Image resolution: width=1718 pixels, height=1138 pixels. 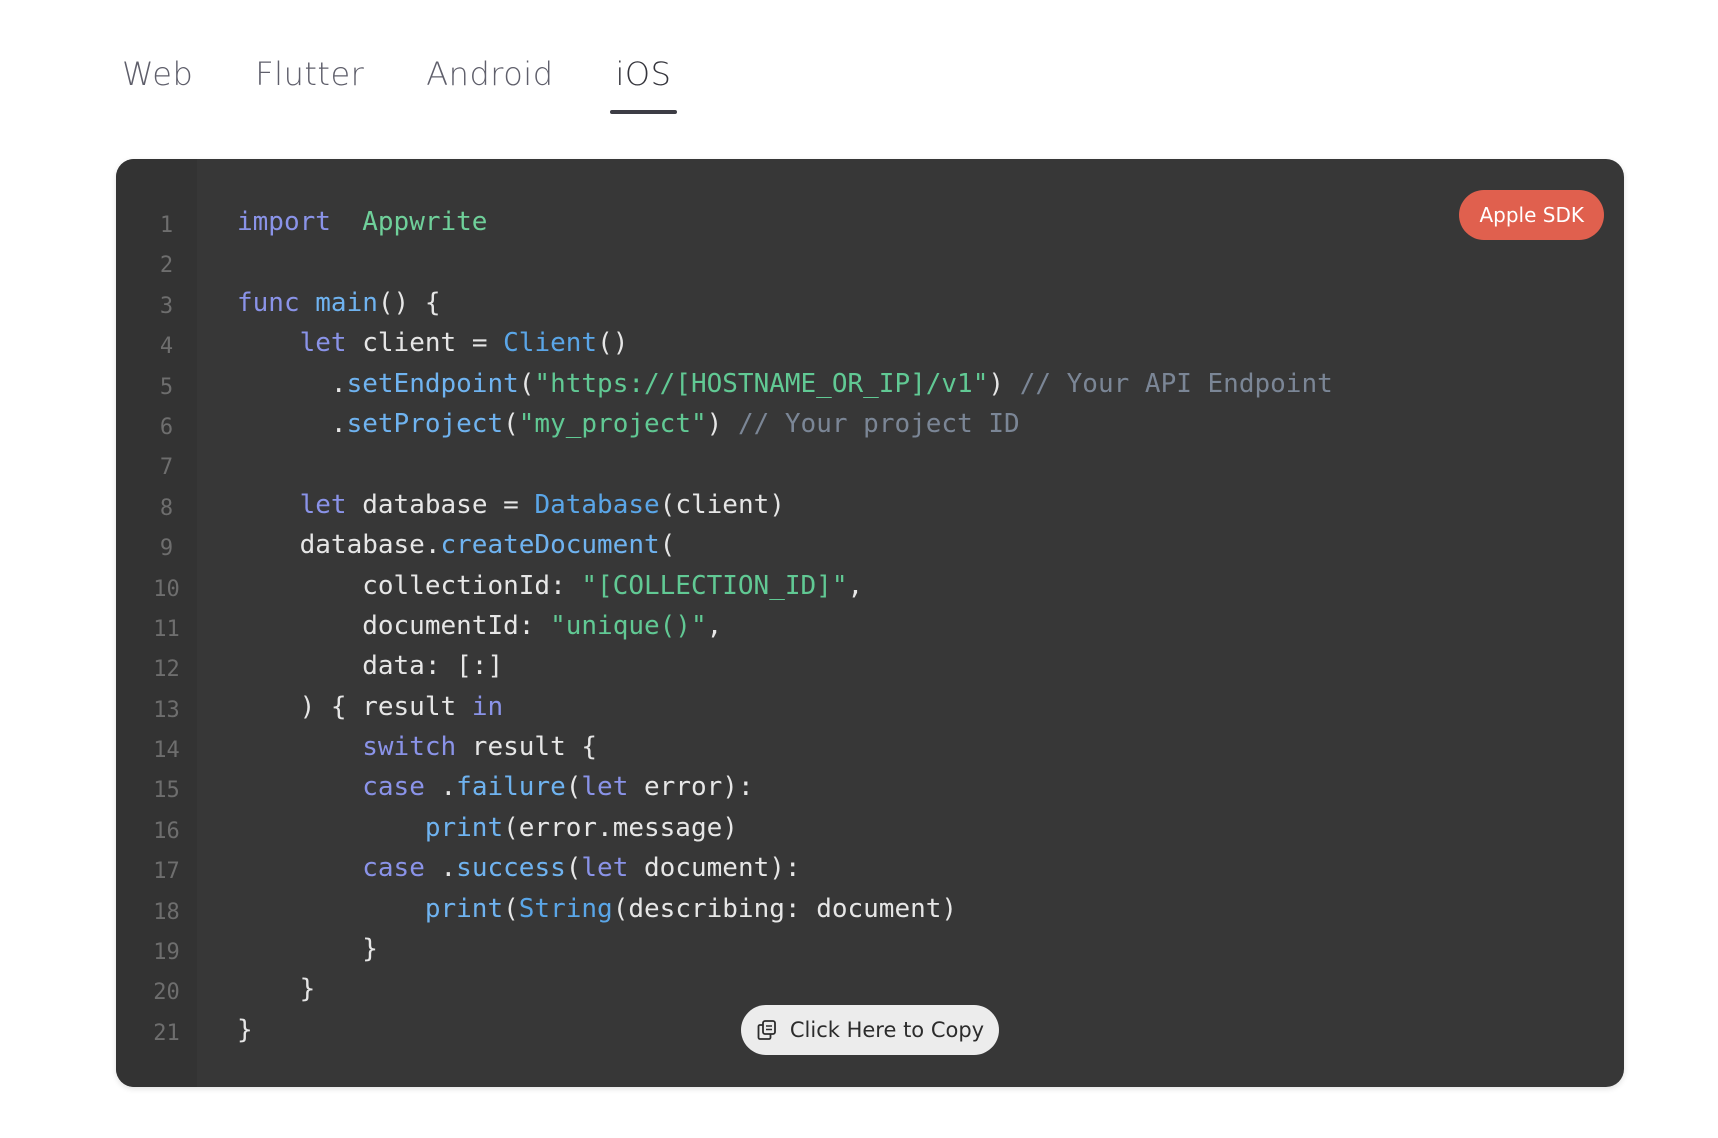 What do you see at coordinates (487, 706) in the screenshot?
I see `code-token: in` at bounding box center [487, 706].